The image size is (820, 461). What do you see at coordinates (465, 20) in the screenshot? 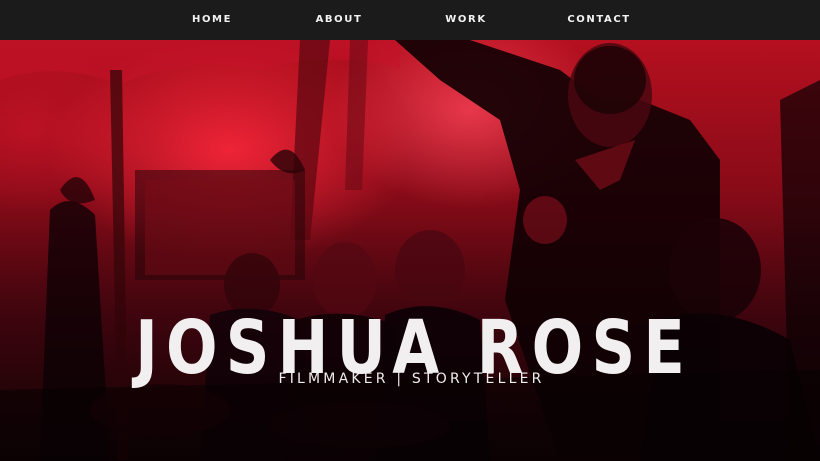
I see `nav-link-work: WORK` at bounding box center [465, 20].